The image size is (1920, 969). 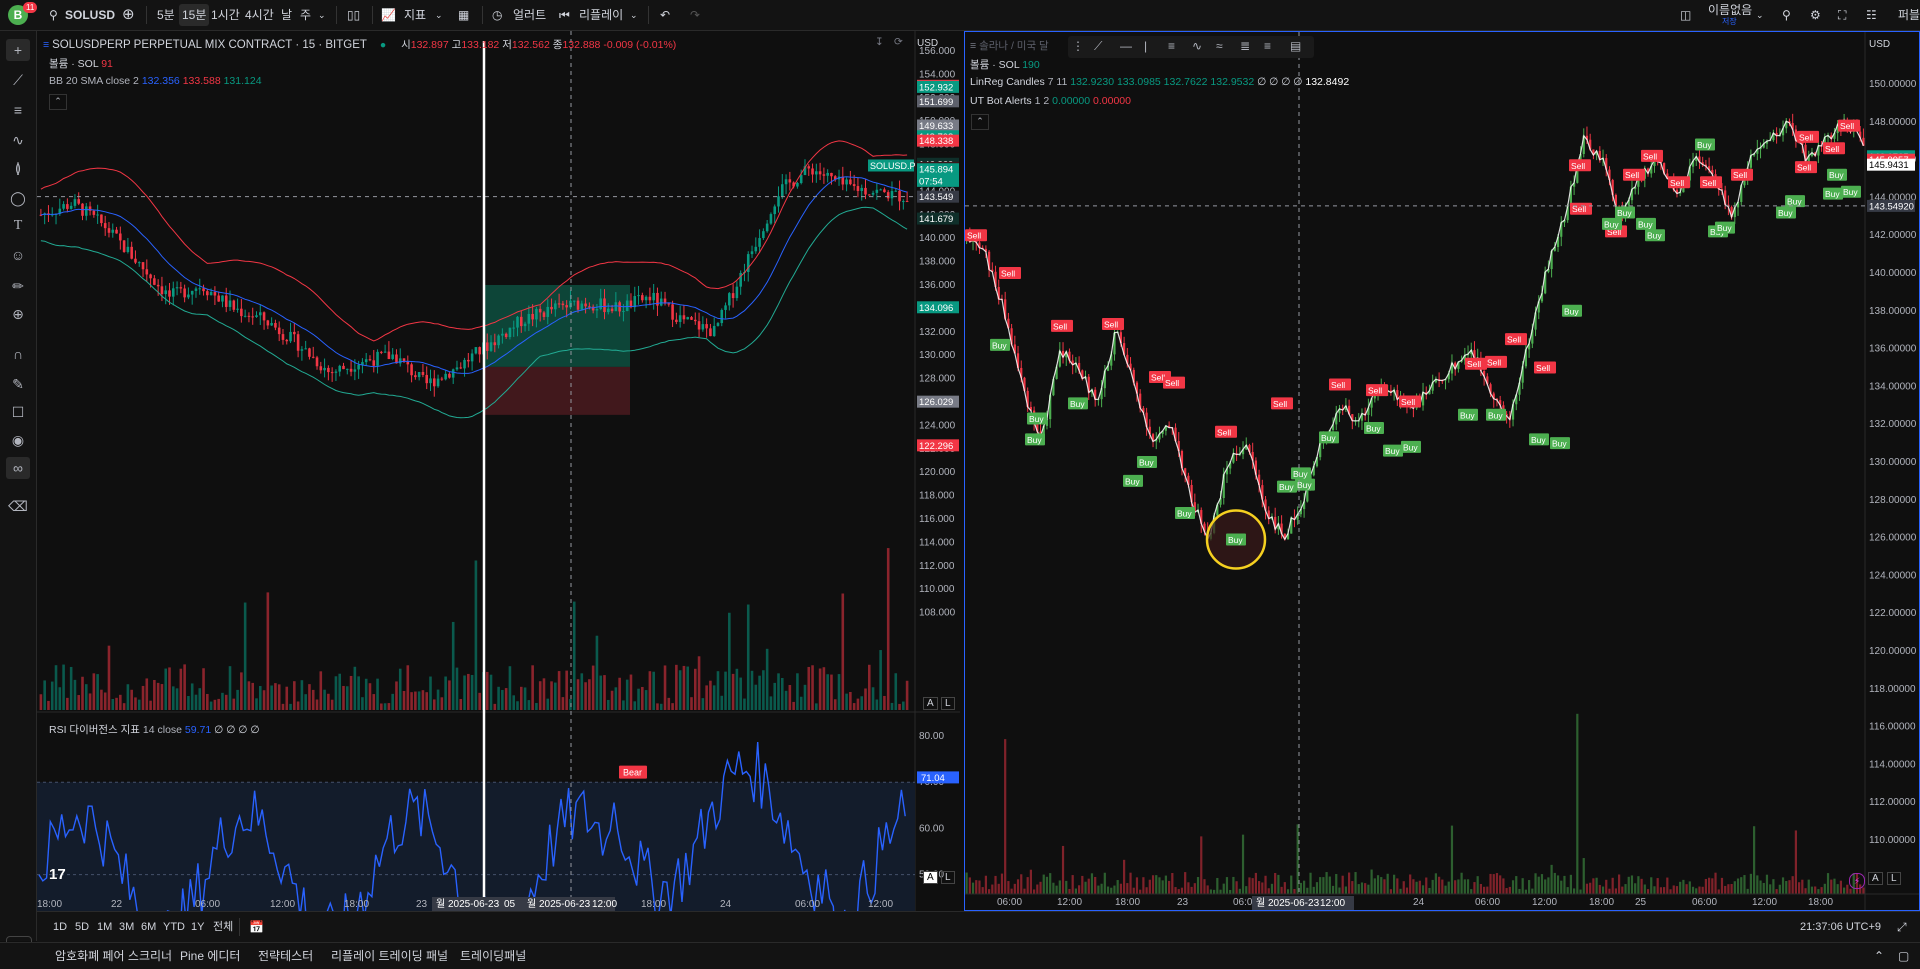 I want to click on maximize-icon: ⤢, so click(x=1902, y=927).